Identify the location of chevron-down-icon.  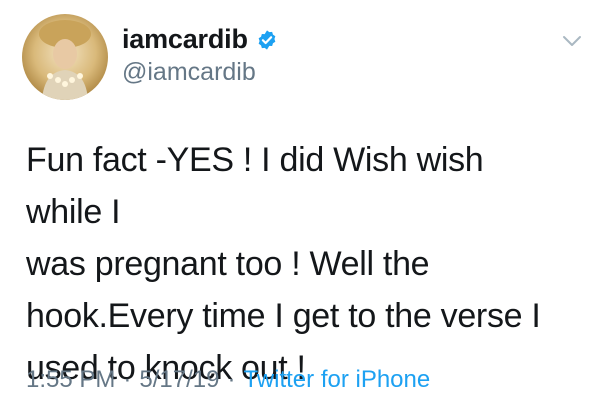
(572, 41).